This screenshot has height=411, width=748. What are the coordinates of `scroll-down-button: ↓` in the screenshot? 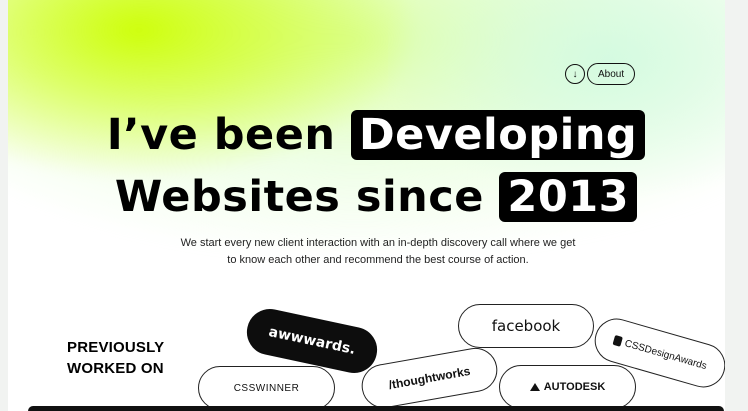 It's located at (575, 74).